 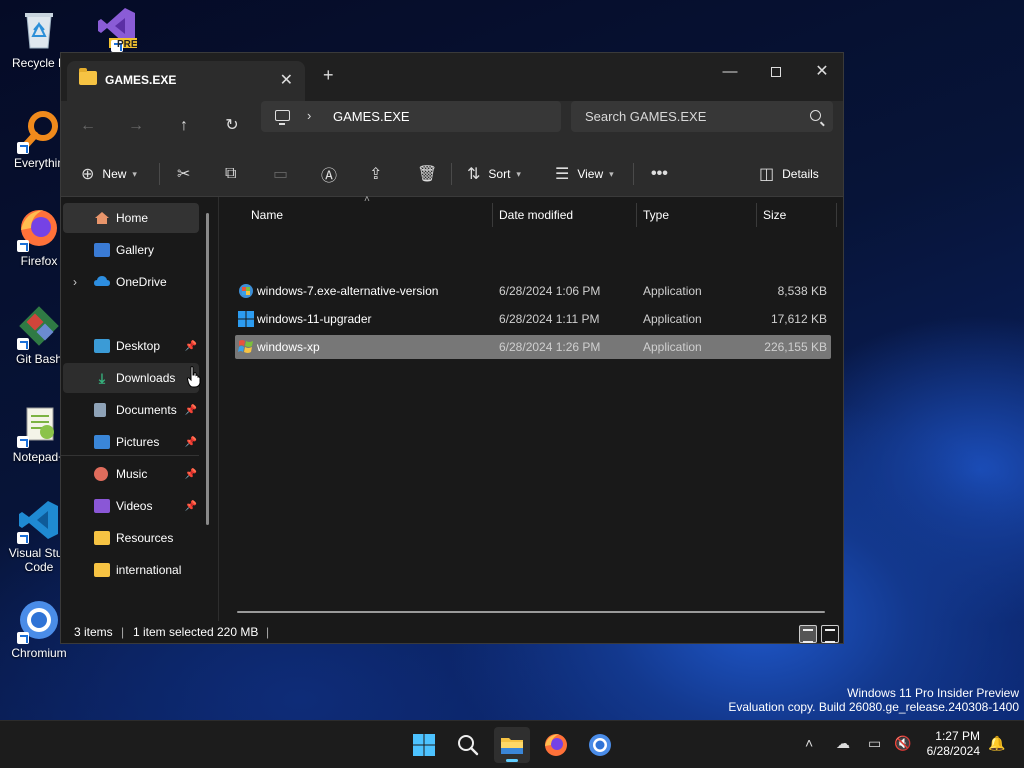 I want to click on chevron-up-icon: ˄, so click(x=809, y=743).